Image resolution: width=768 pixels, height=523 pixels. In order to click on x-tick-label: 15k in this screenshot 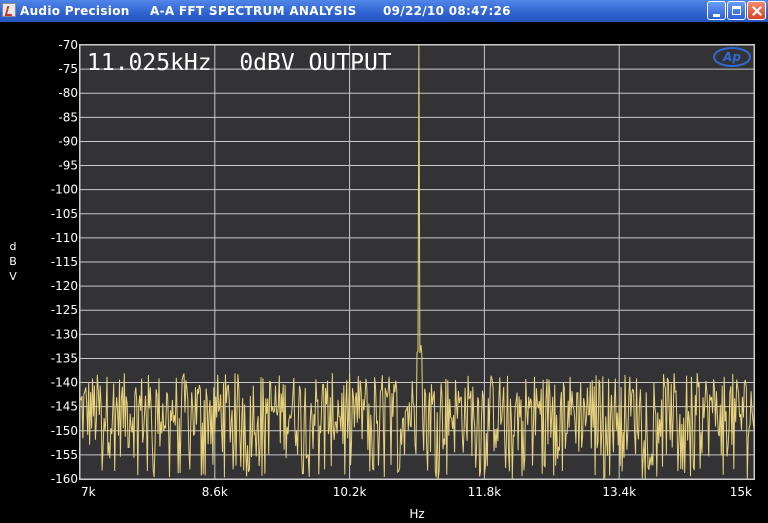, I will do `click(741, 492)`.